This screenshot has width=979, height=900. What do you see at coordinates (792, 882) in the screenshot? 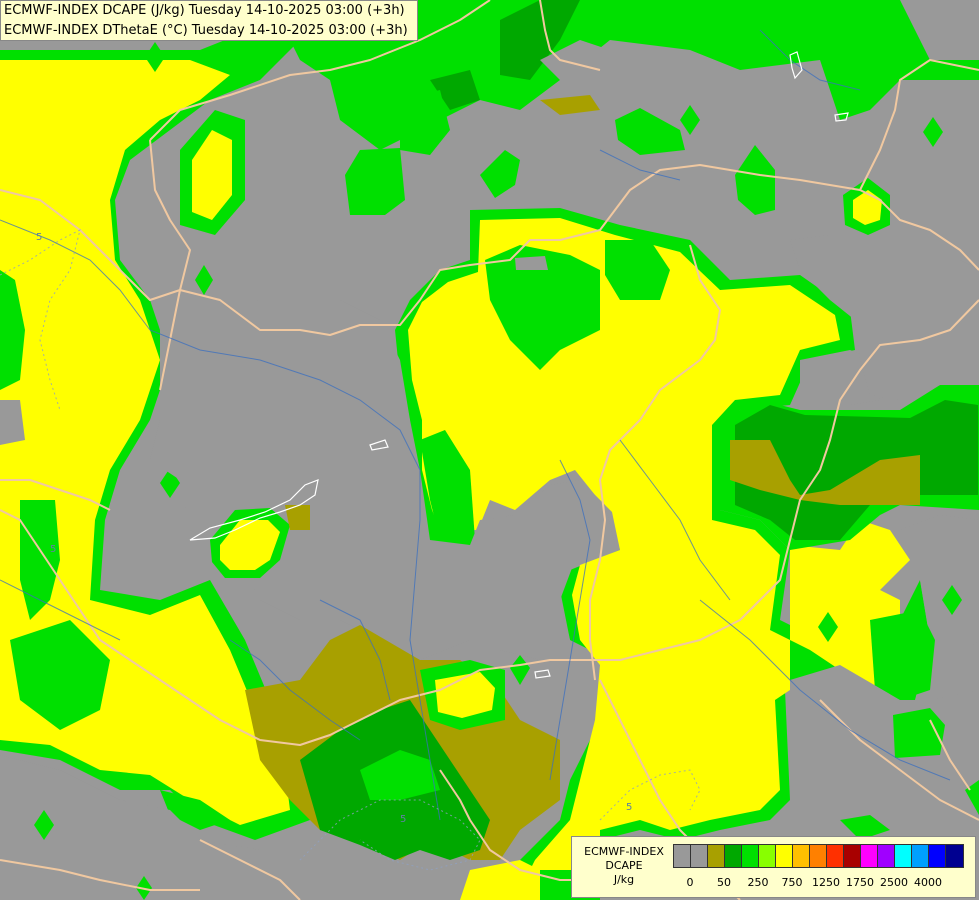
I see `legend-tick-label: 750` at bounding box center [792, 882].